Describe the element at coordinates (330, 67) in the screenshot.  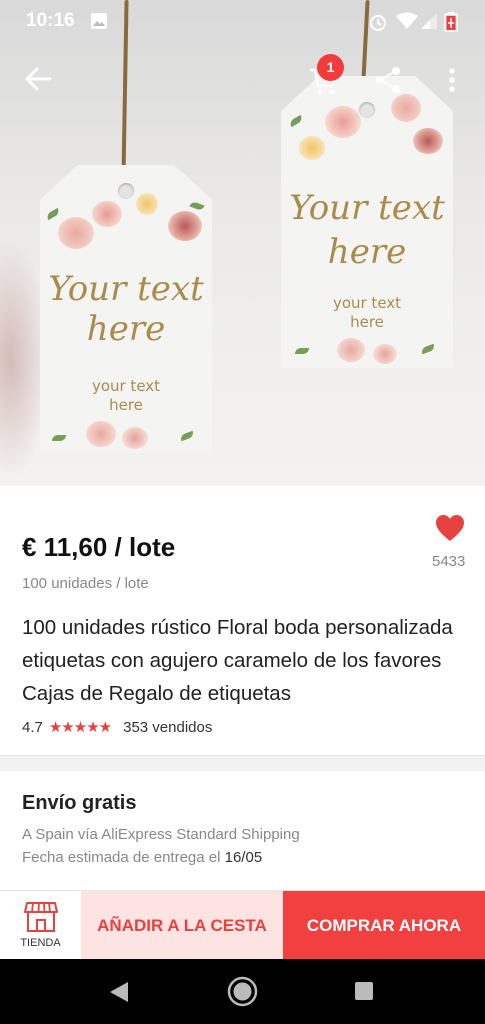
I see `cart-badge: 1` at that location.